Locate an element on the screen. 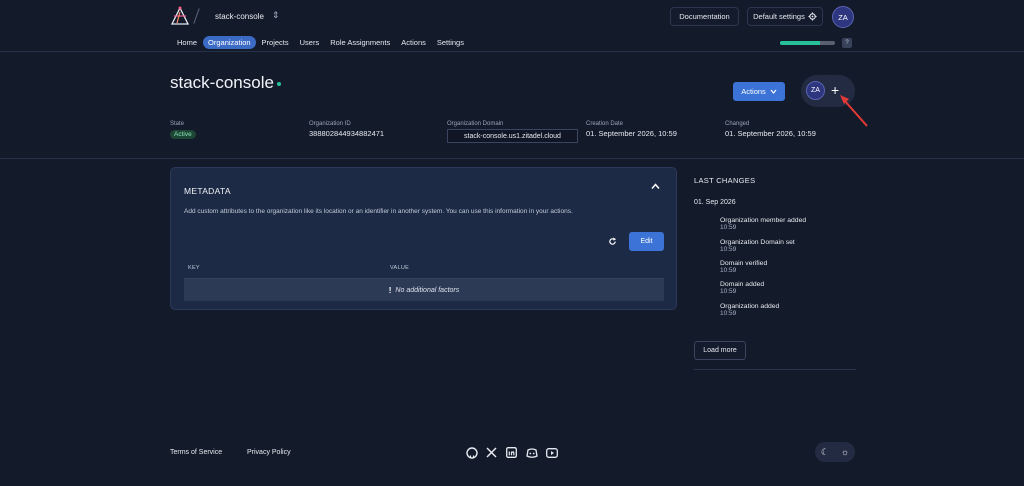  info-changed: Changed 01. September 2026, 10:59 is located at coordinates (770, 129).